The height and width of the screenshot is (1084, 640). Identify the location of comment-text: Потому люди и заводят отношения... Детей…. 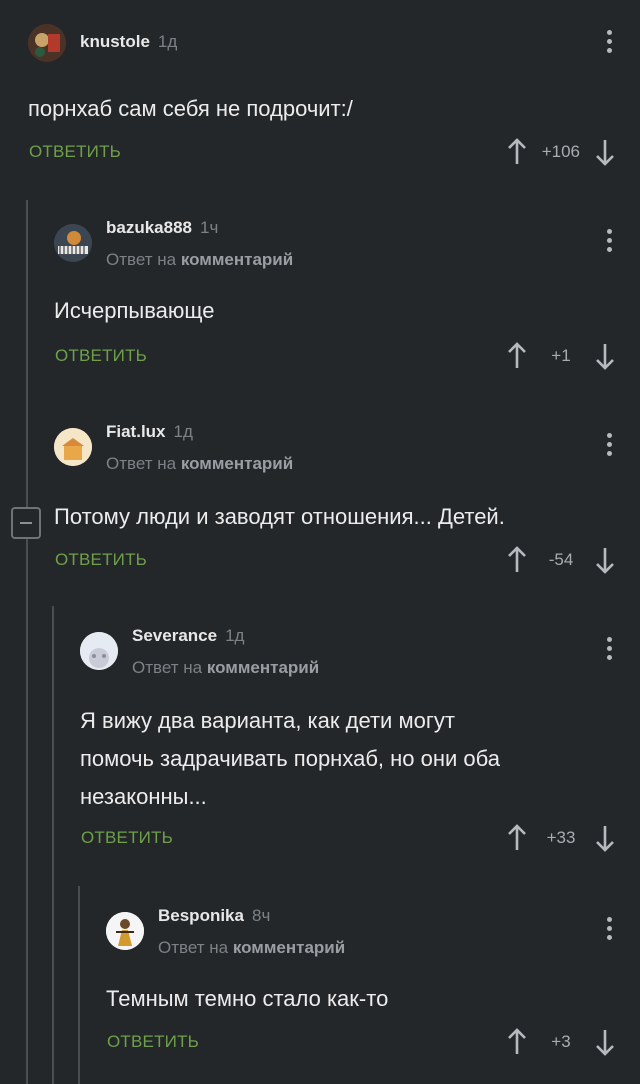
(279, 516).